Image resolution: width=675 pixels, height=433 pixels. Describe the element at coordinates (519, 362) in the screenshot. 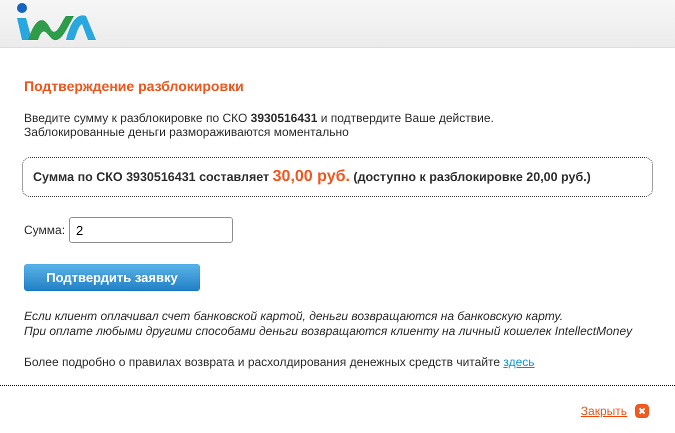

I see `details-link: здесь` at that location.